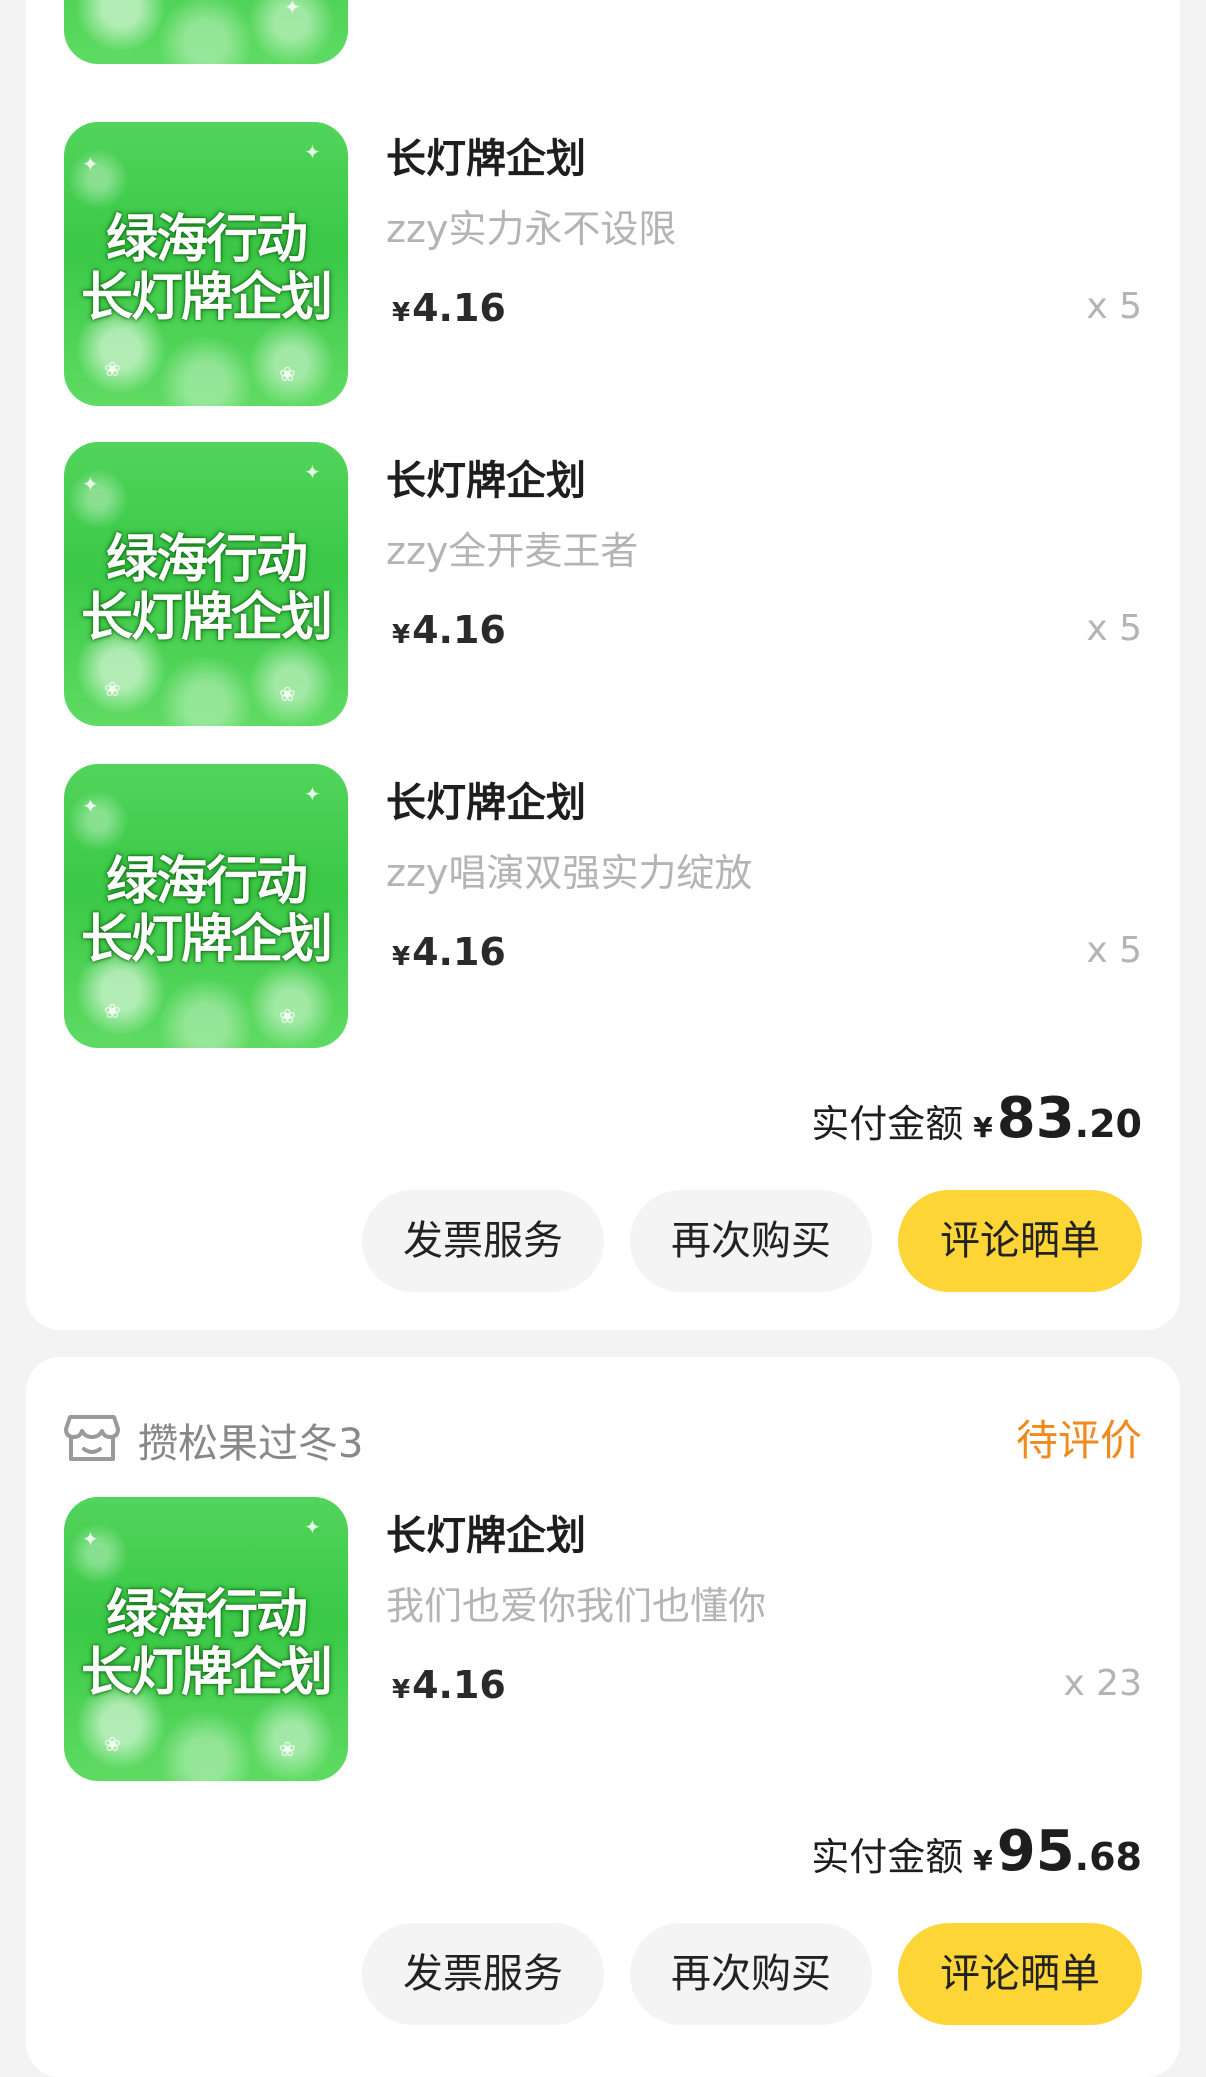 Image resolution: width=1206 pixels, height=2077 pixels. Describe the element at coordinates (569, 873) in the screenshot. I see `product-variant: zzy唱演双强实力绽放` at that location.